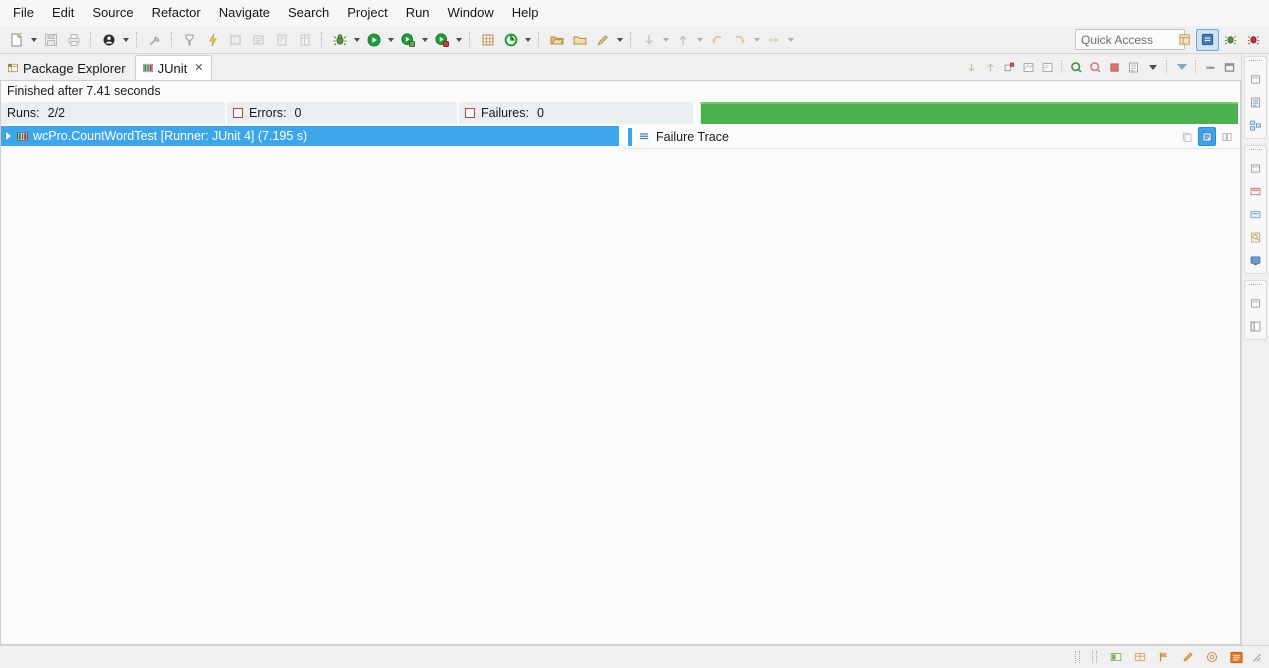 Image resolution: width=1269 pixels, height=668 pixels. What do you see at coordinates (1028, 67) in the screenshot?
I see `show-tests-in-hierarchy-button` at bounding box center [1028, 67].